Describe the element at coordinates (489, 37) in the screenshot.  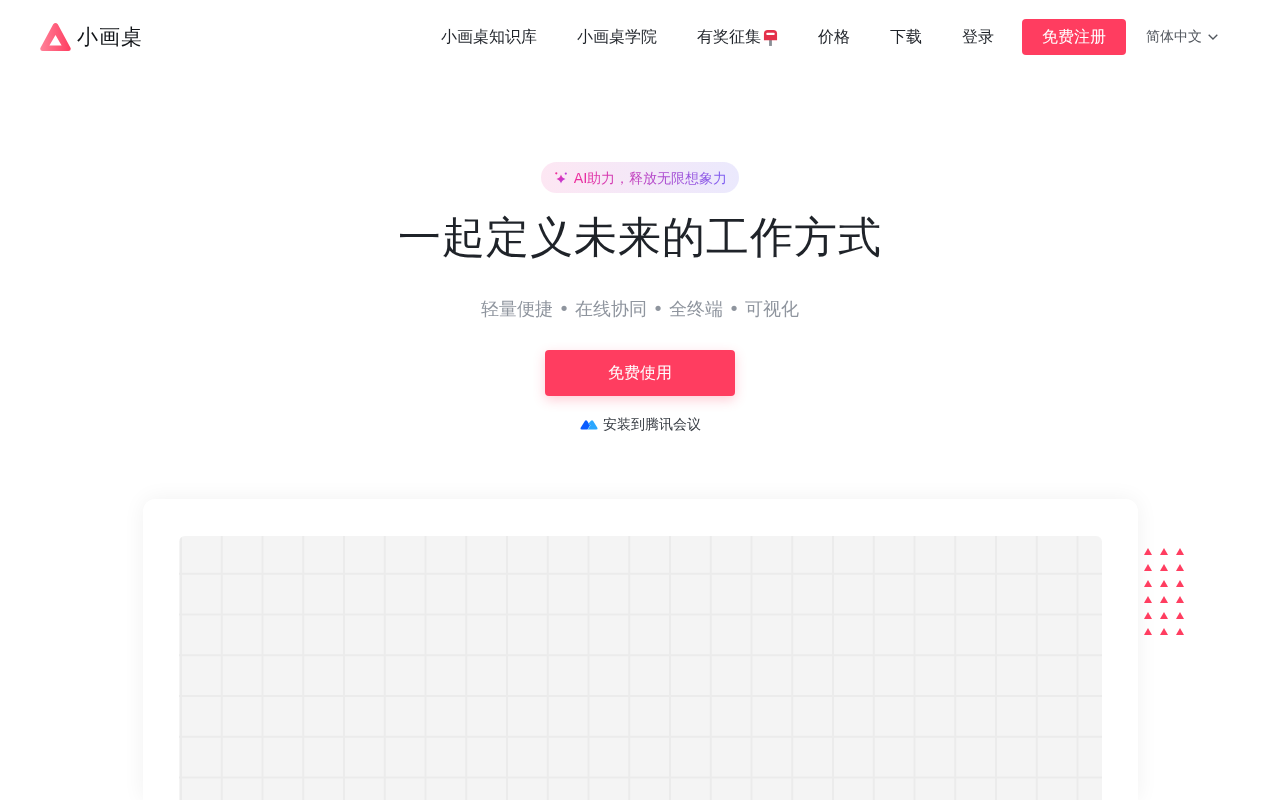
I see `nav-link: 小画桌知识库` at that location.